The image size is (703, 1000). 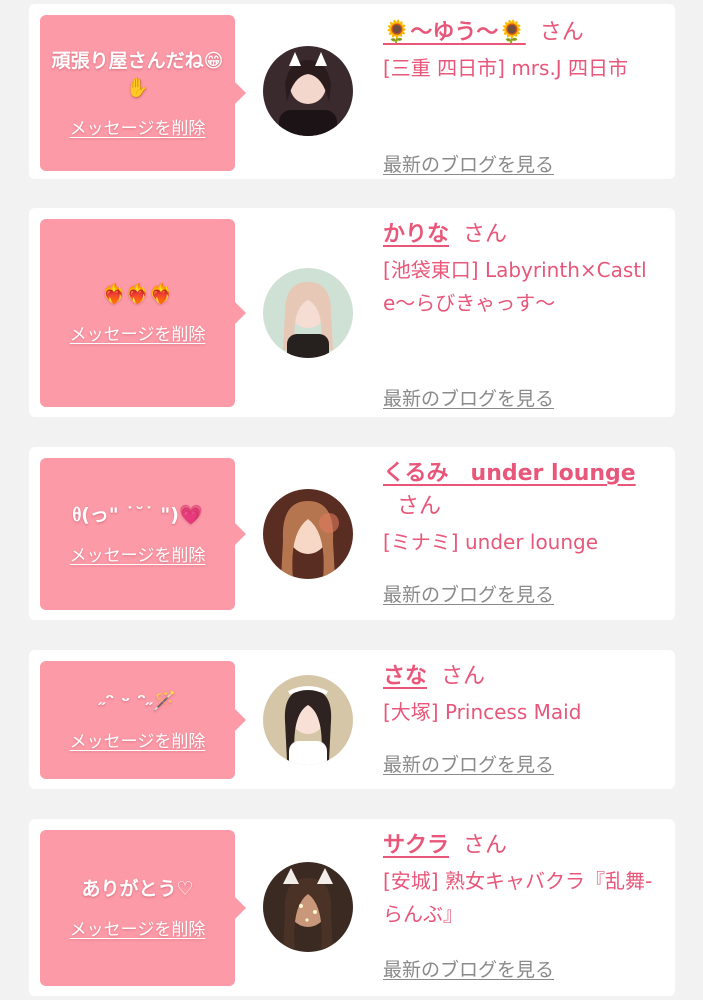 I want to click on message-text: ❤️‍🔥❤️‍🔥❤️‍🔥, so click(x=137, y=294).